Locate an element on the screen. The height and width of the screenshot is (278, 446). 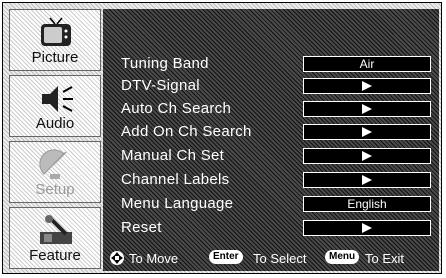
menu-item-tuning-band: Tuning Band Air is located at coordinates (271, 65).